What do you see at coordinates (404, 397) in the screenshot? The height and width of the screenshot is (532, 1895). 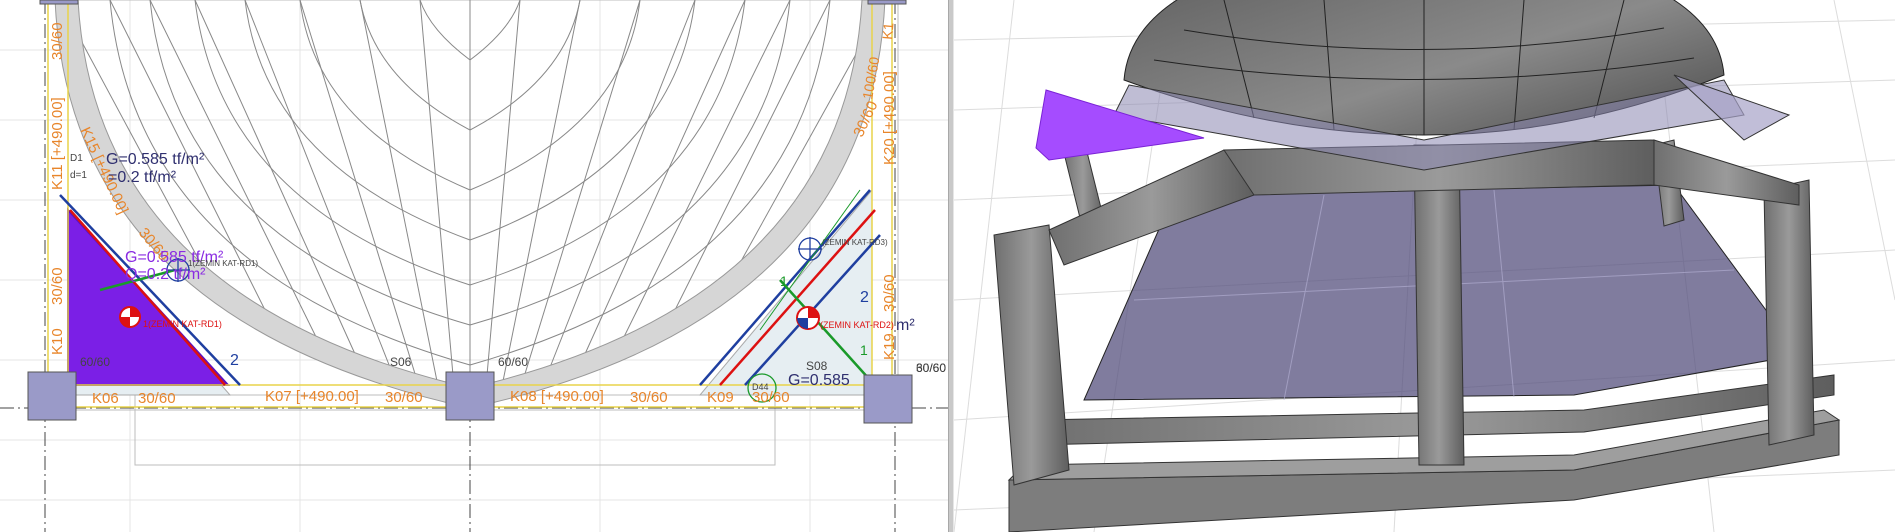 I see `beam-size-k07: 30/60` at bounding box center [404, 397].